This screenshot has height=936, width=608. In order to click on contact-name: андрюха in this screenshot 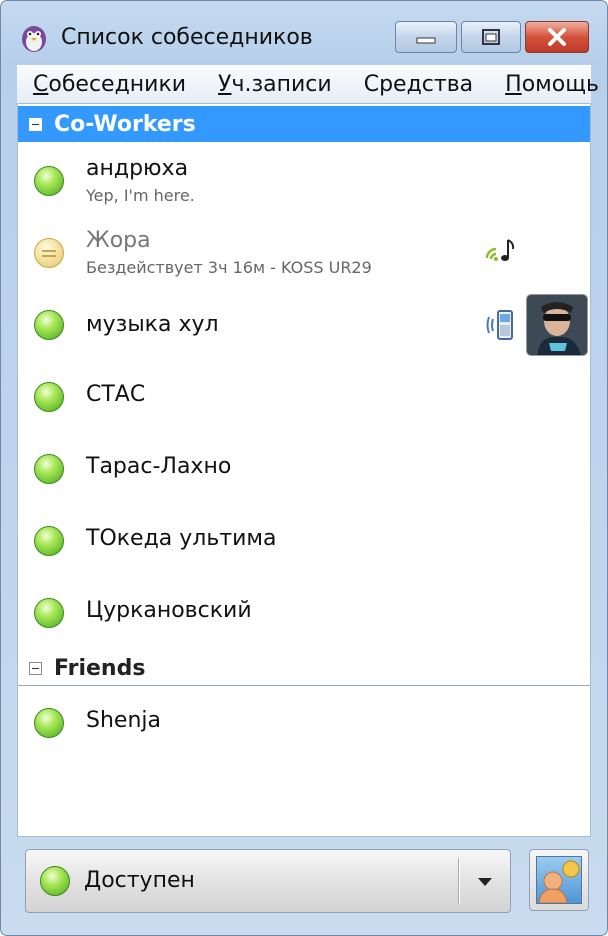, I will do `click(137, 168)`.